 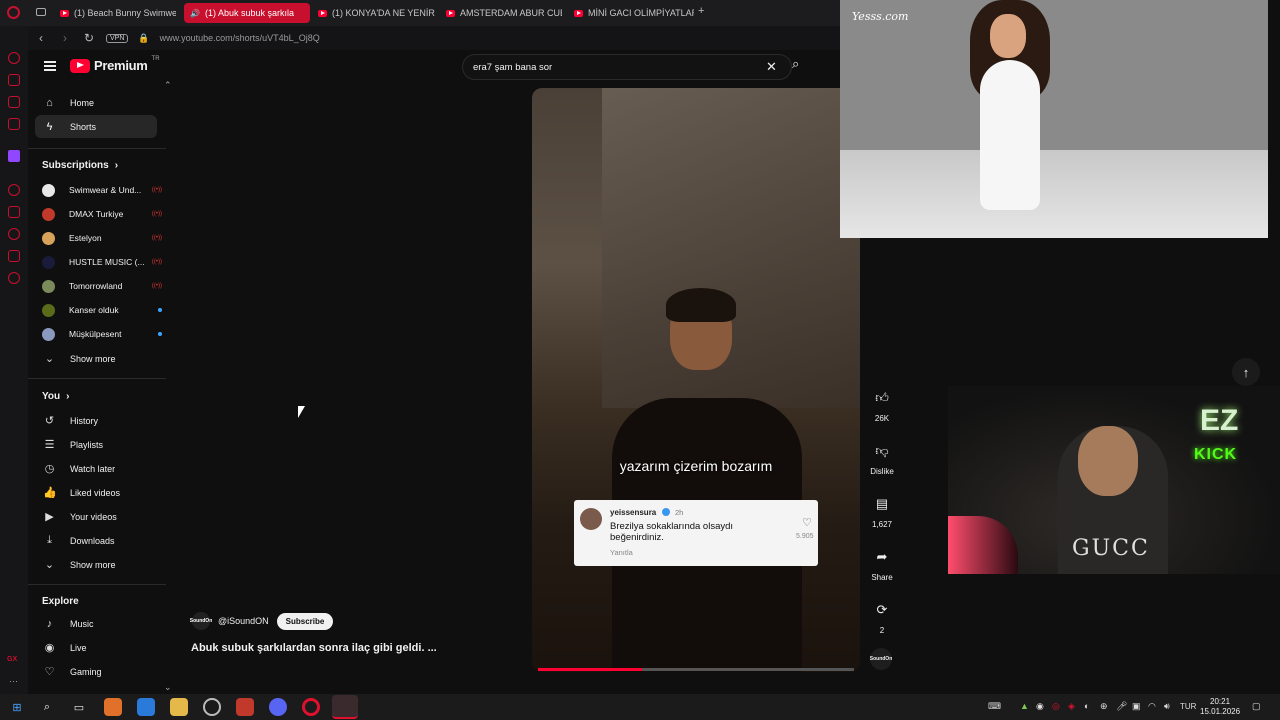 What do you see at coordinates (305, 621) in the screenshot?
I see `subscribe-button: Subscribe` at bounding box center [305, 621].